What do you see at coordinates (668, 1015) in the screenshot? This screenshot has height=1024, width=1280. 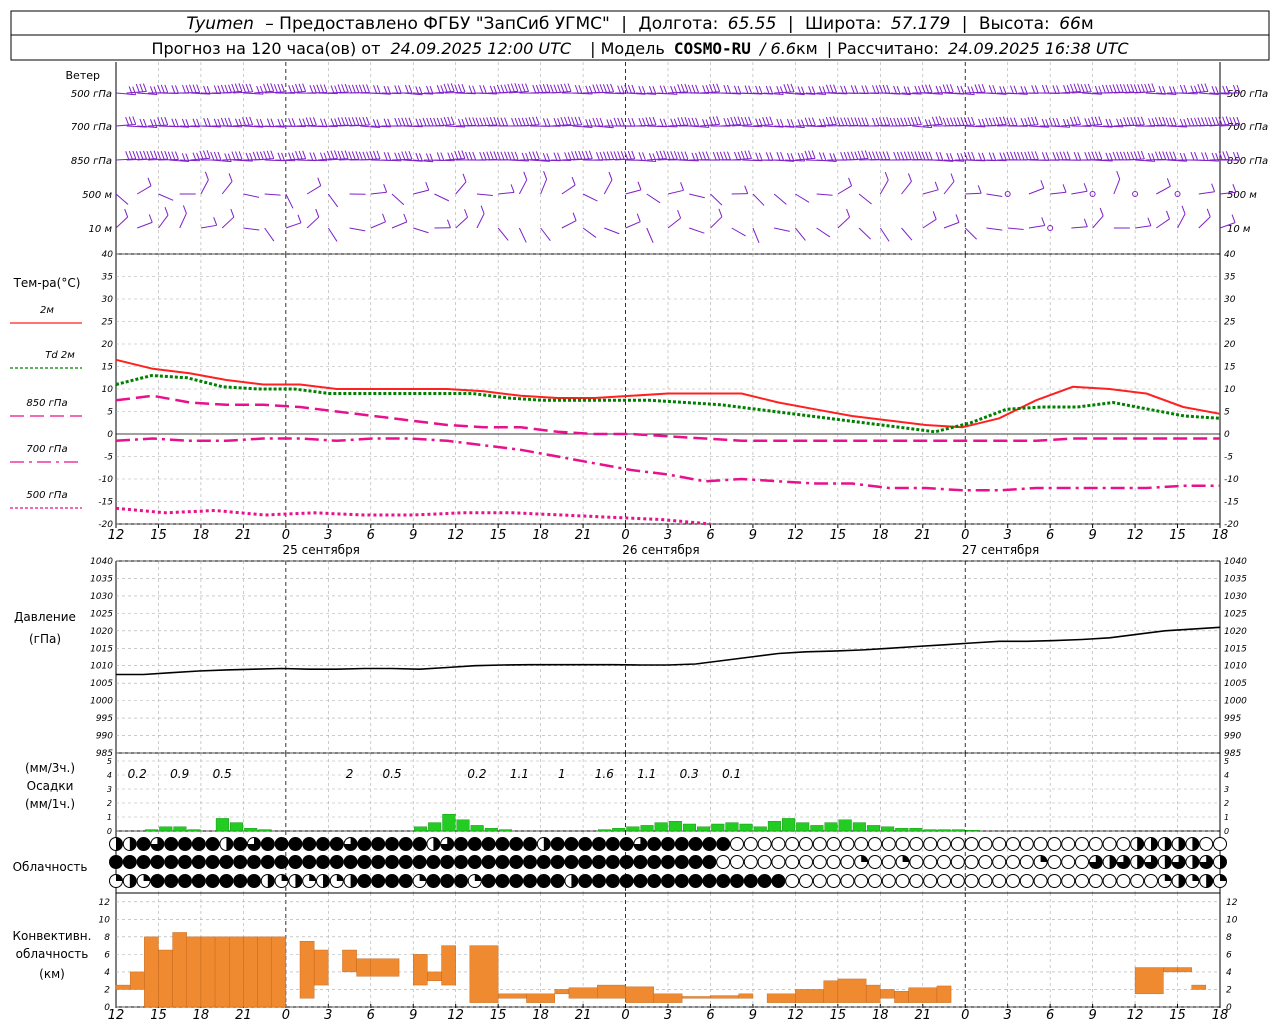 I see `time-tick-label-bottom: 3` at bounding box center [668, 1015].